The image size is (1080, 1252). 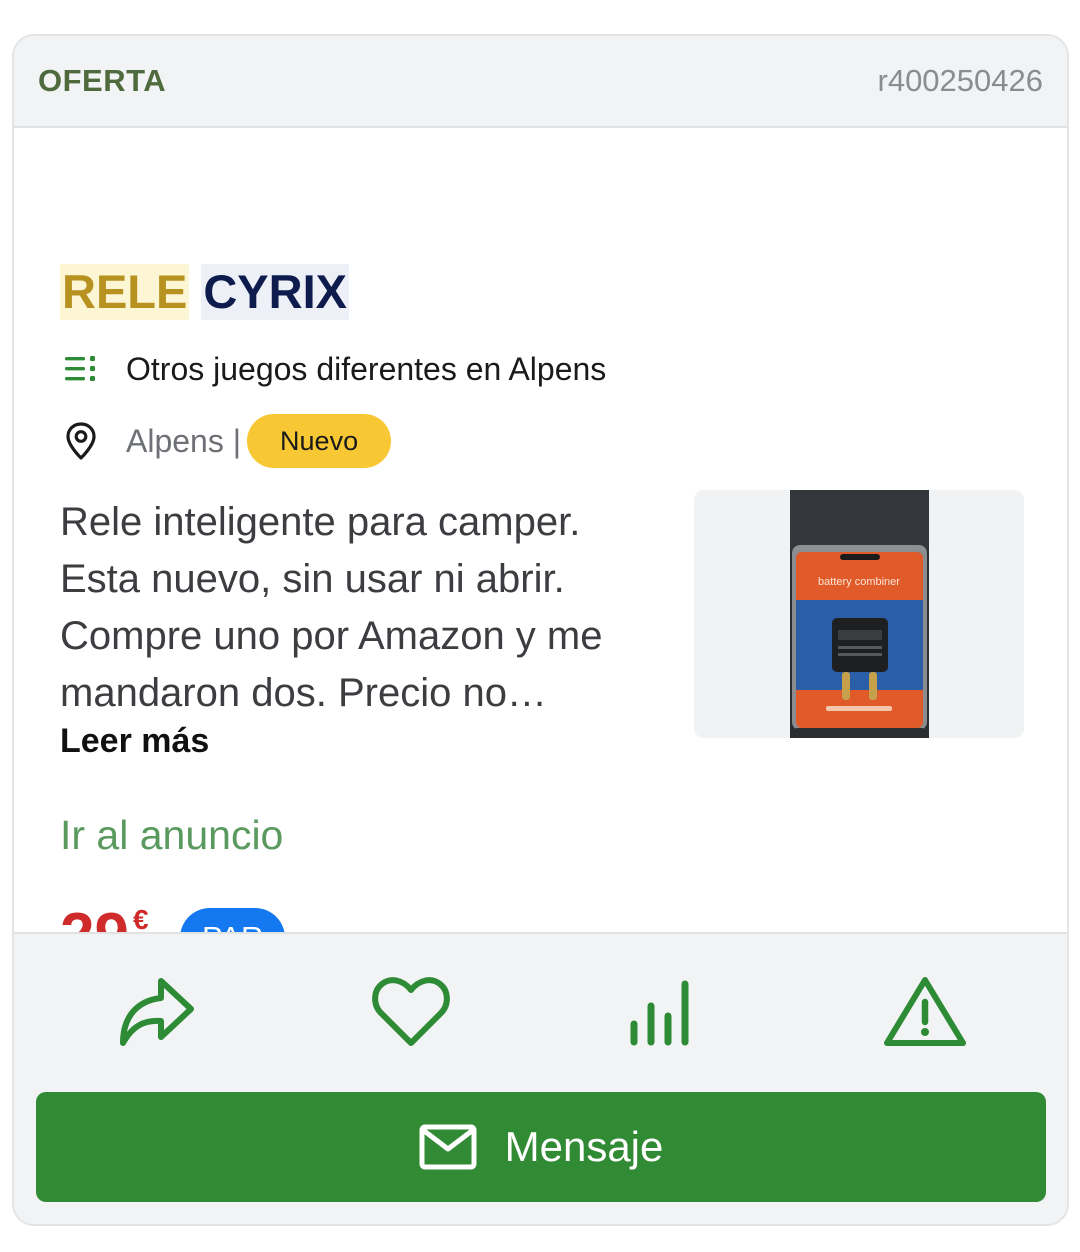 I want to click on message-button-label: Mensaje, so click(x=584, y=1146).